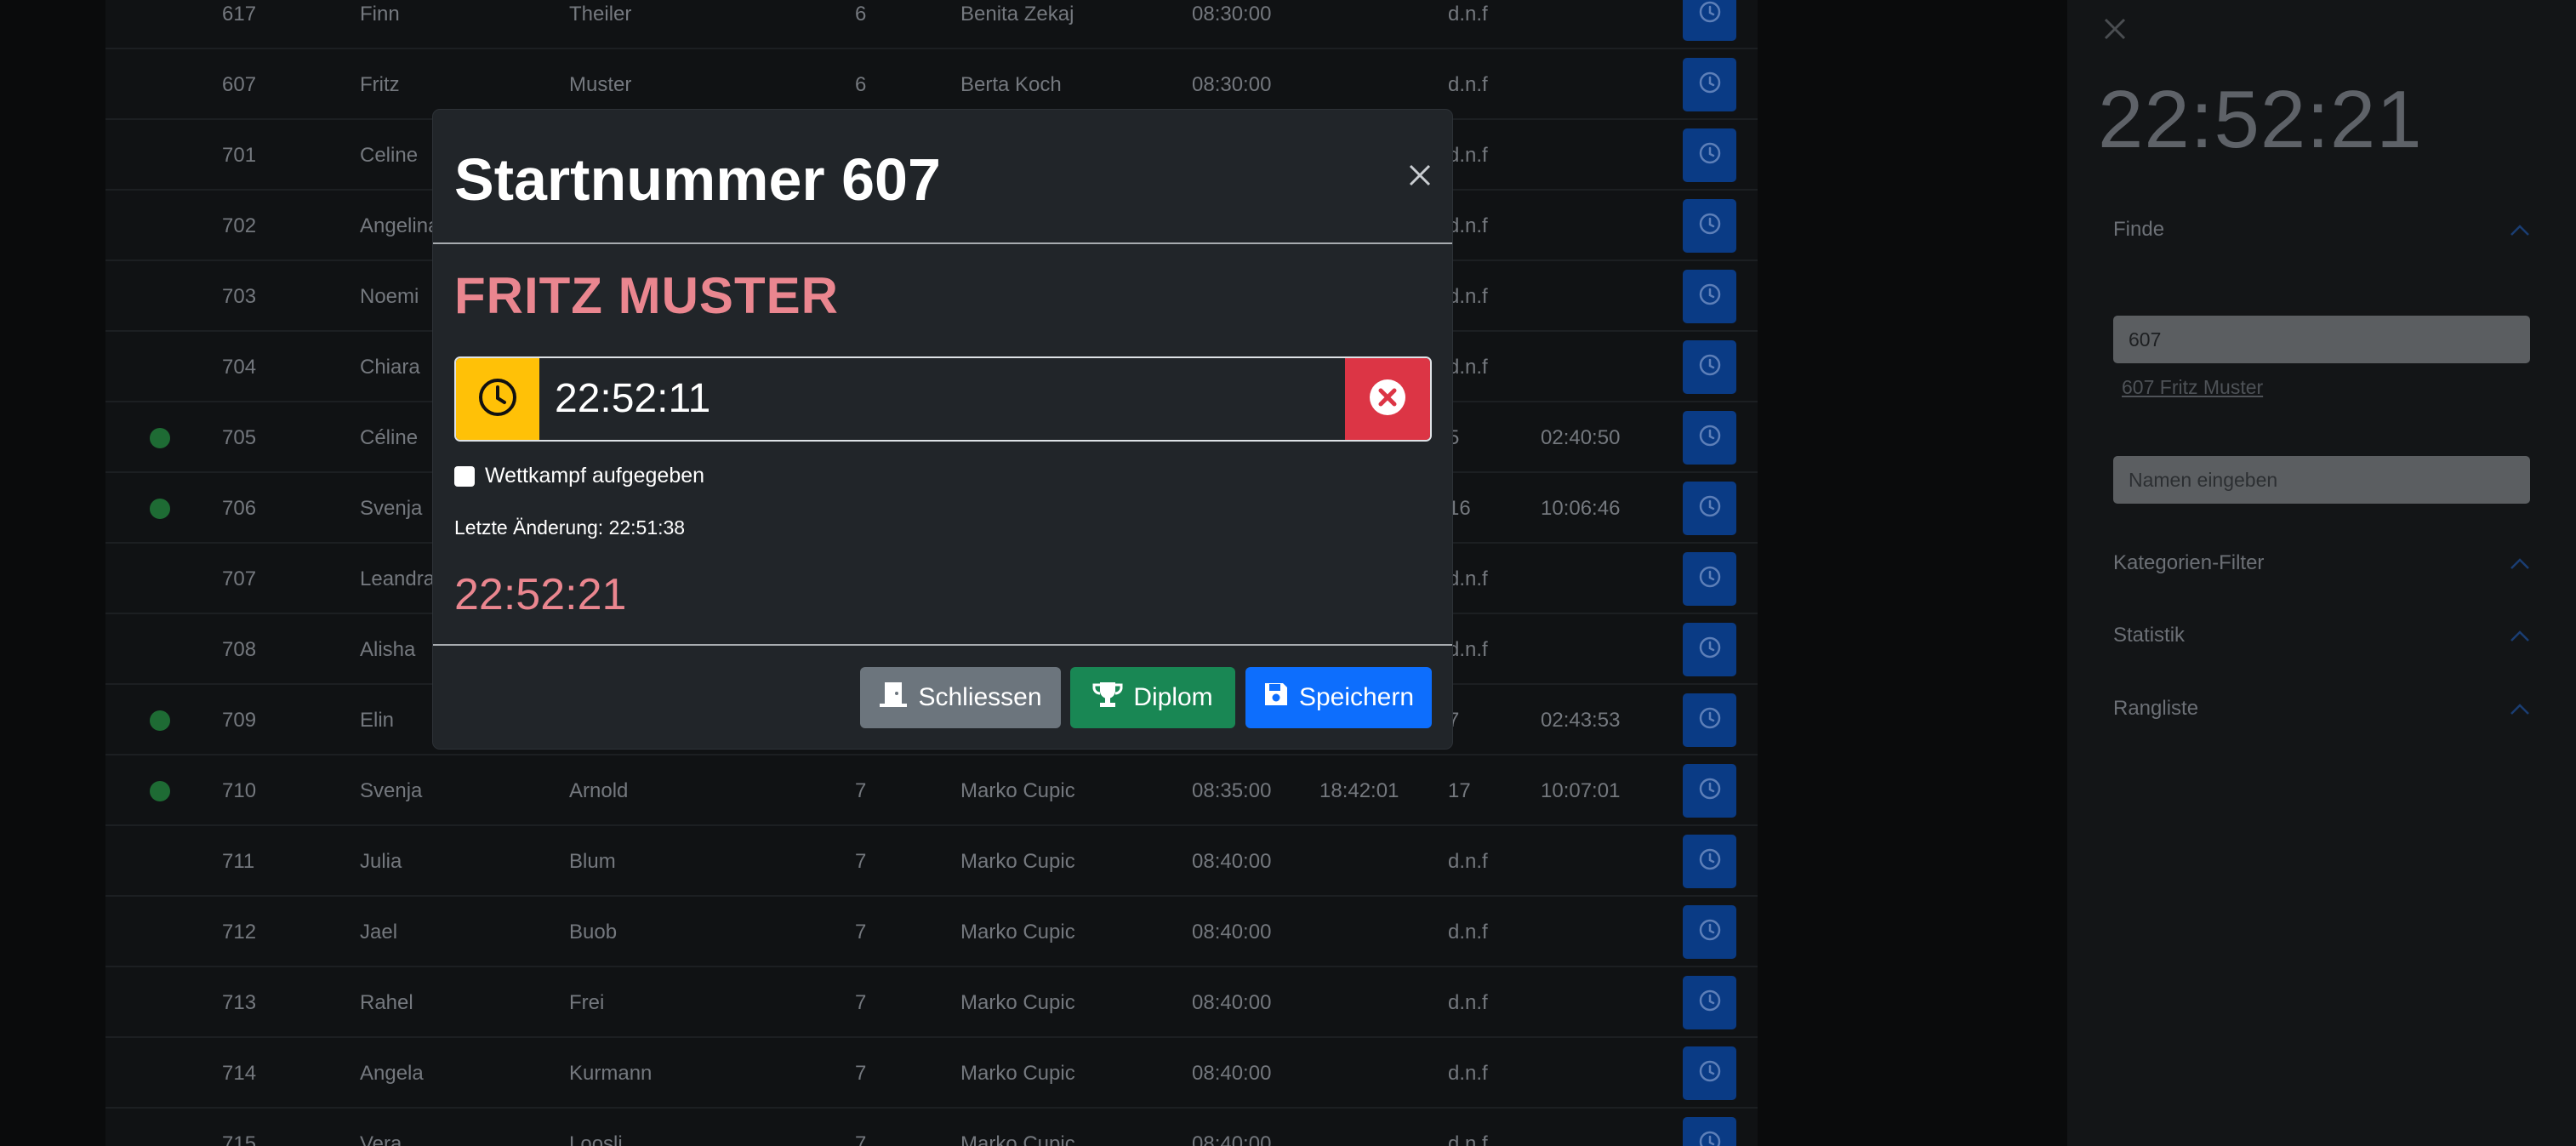 Image resolution: width=2576 pixels, height=1146 pixels. I want to click on cell-nr: 704, so click(240, 367).